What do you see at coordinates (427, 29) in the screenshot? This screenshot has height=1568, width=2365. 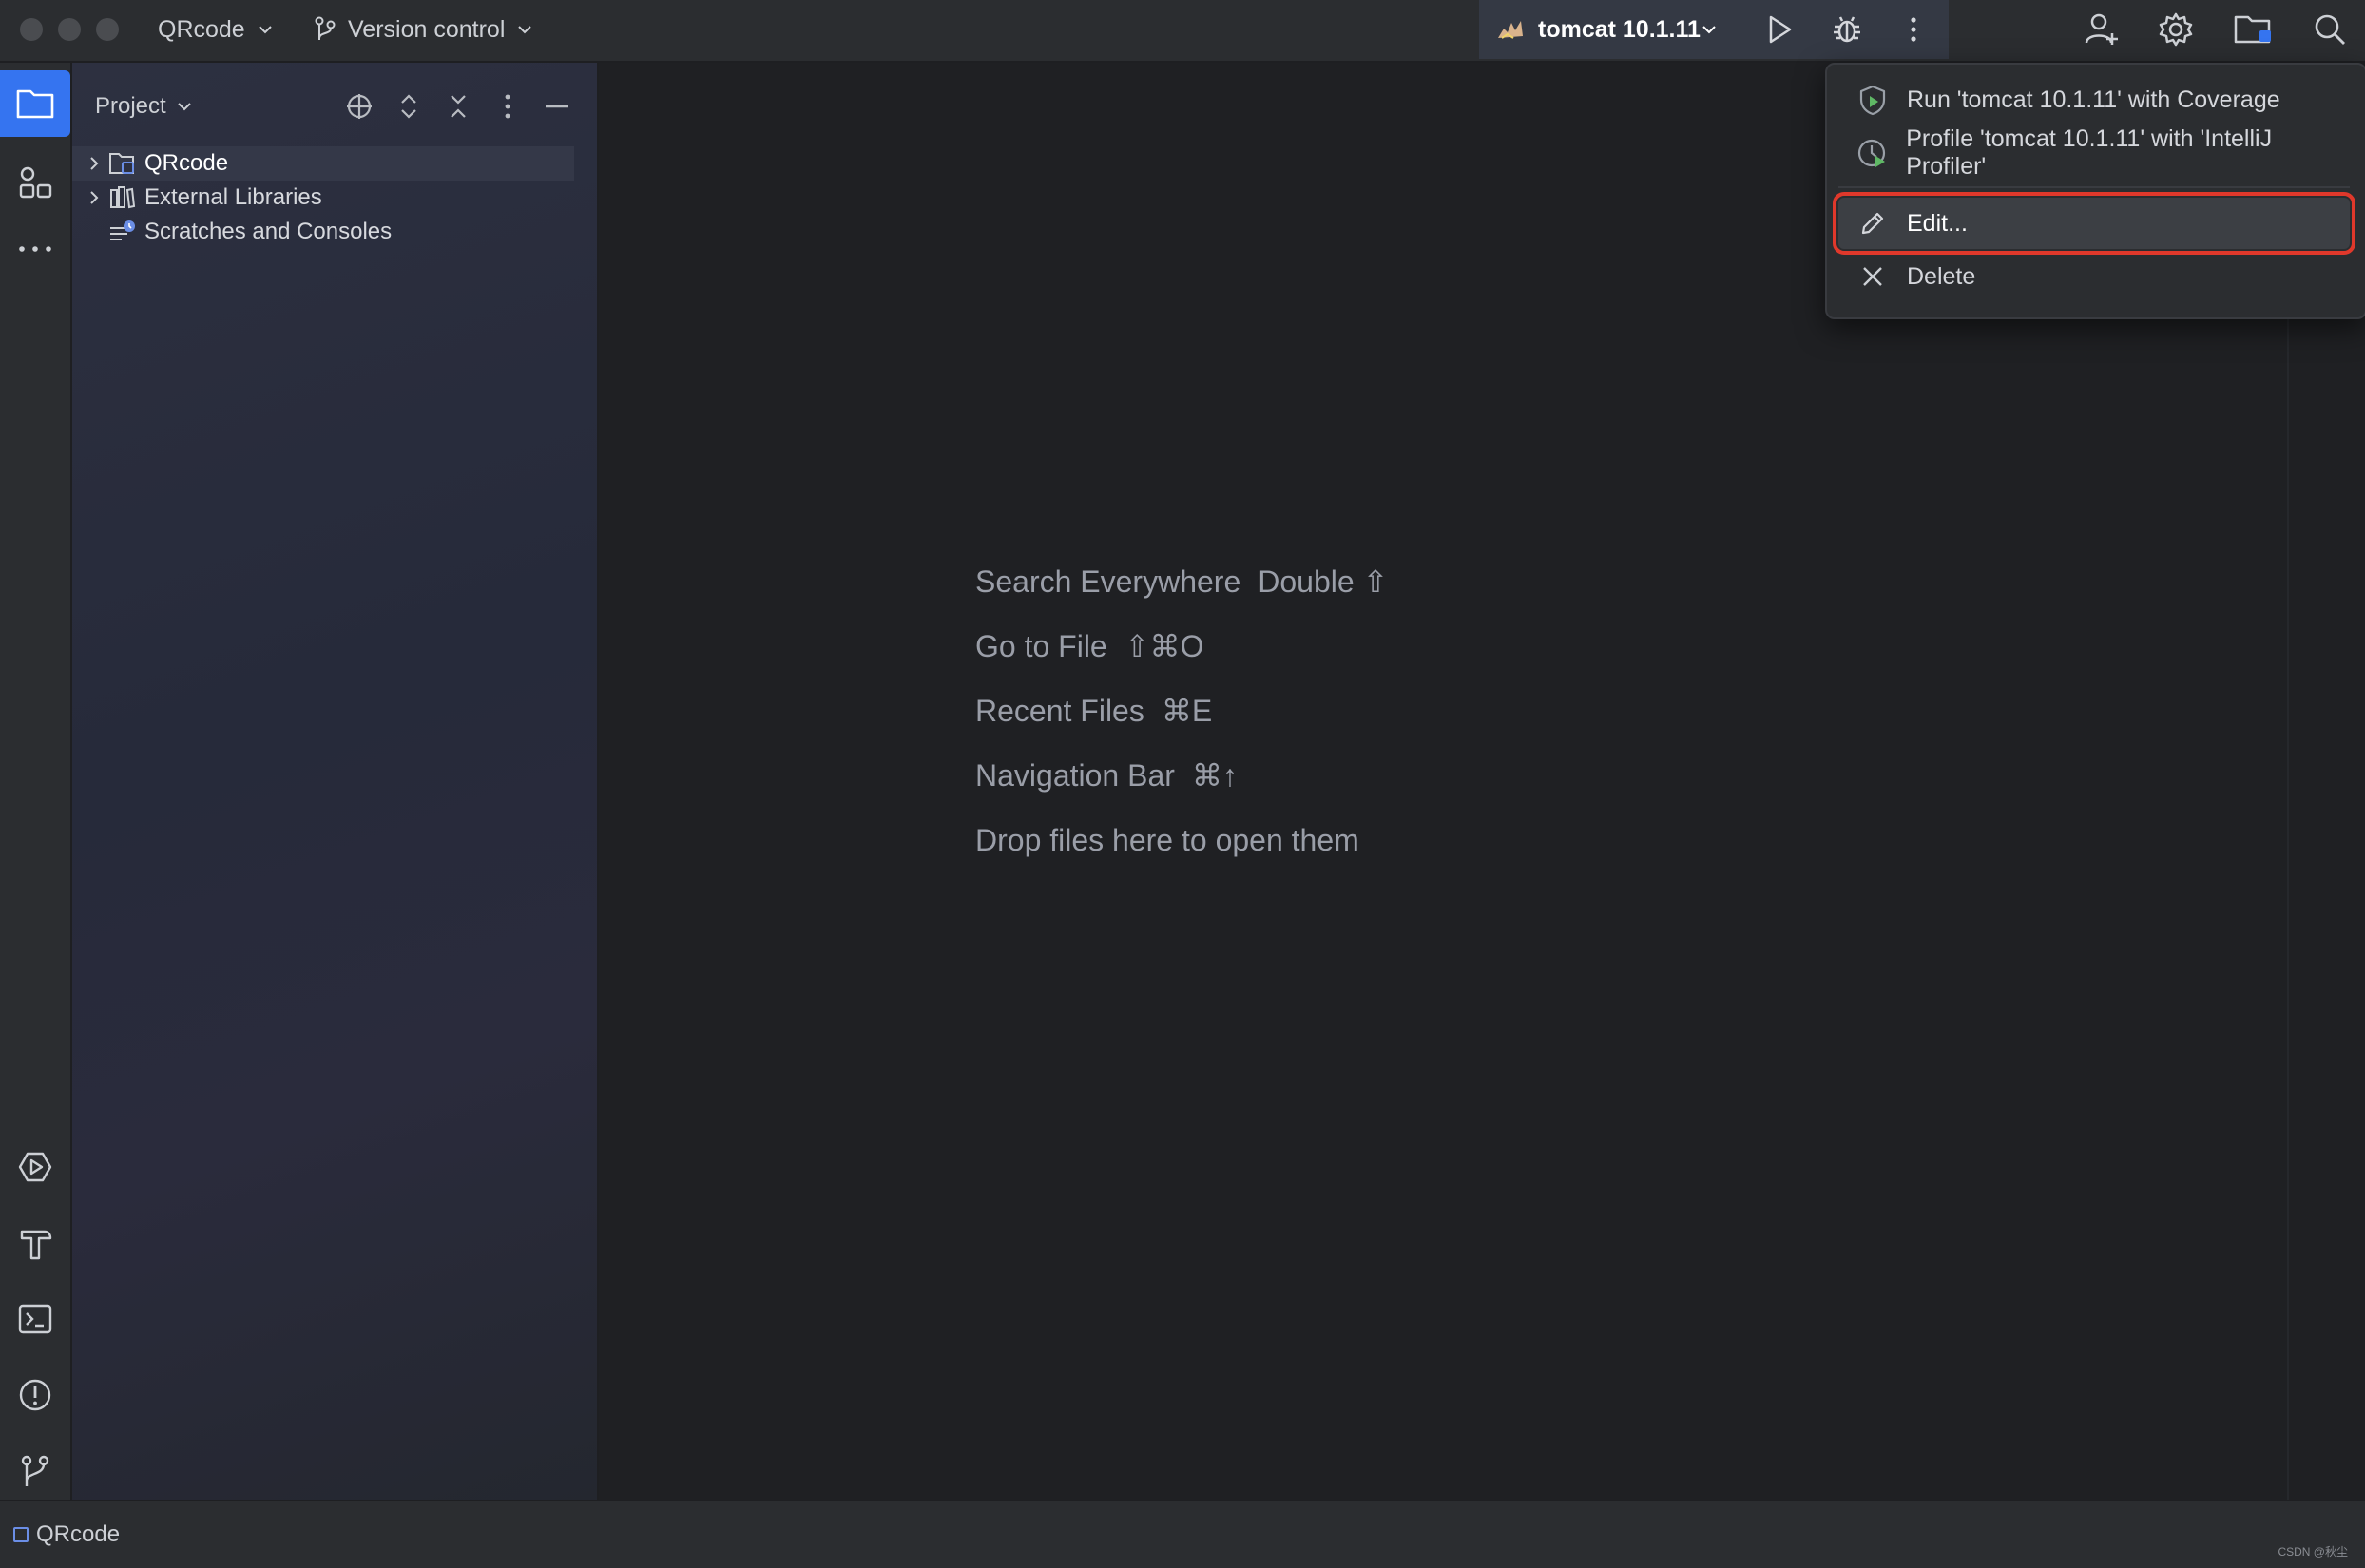 I see `vcs-selector-label: Version control` at bounding box center [427, 29].